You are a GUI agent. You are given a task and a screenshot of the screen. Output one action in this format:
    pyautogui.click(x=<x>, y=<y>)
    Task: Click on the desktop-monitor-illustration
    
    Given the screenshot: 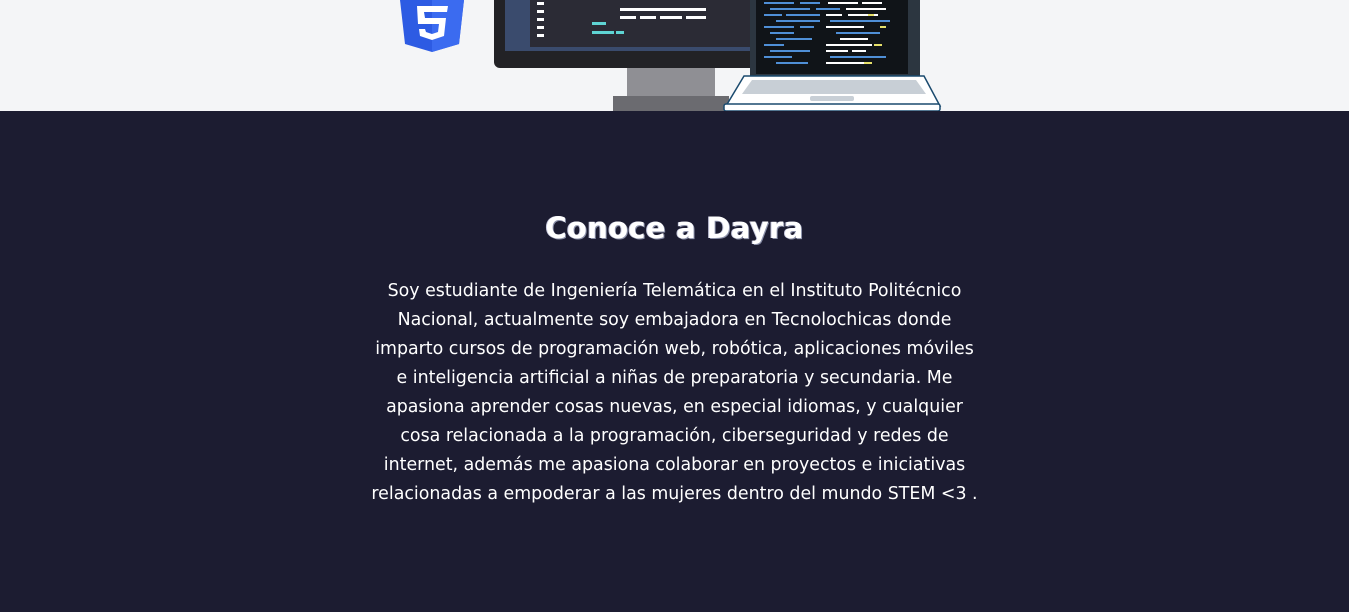 What is the action you would take?
    pyautogui.click(x=629, y=55)
    